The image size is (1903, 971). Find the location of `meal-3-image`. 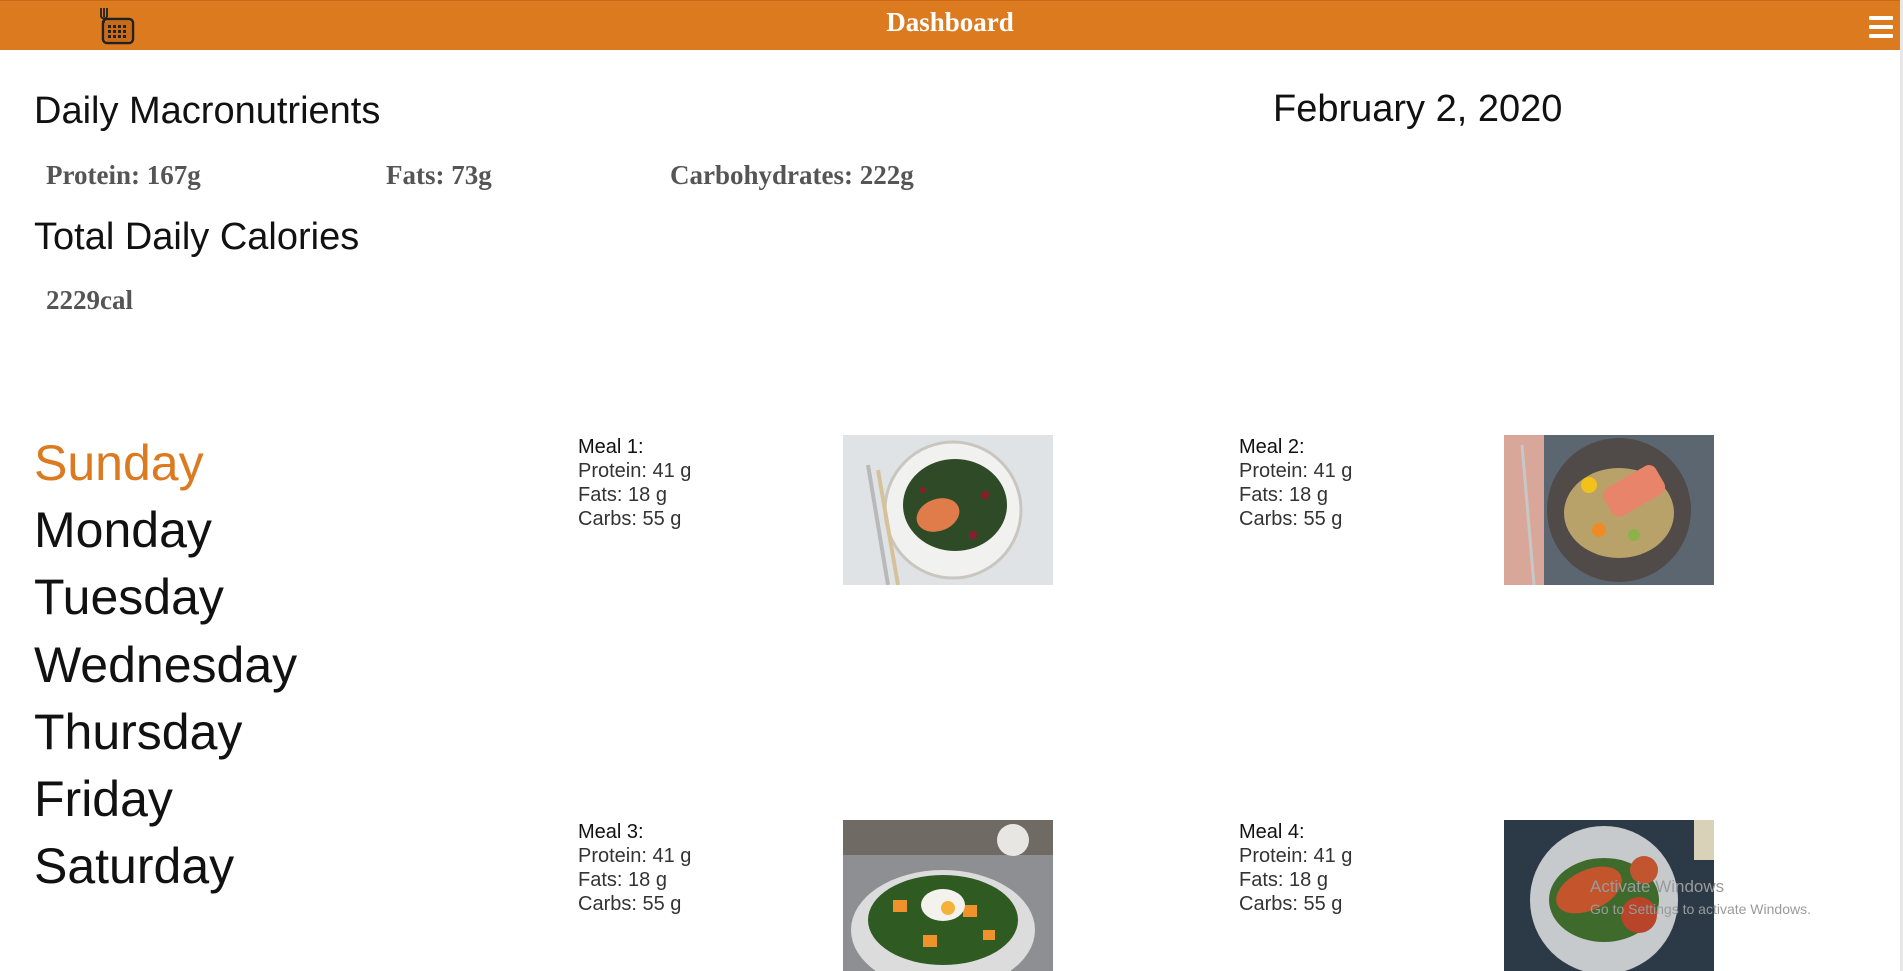

meal-3-image is located at coordinates (948, 895).